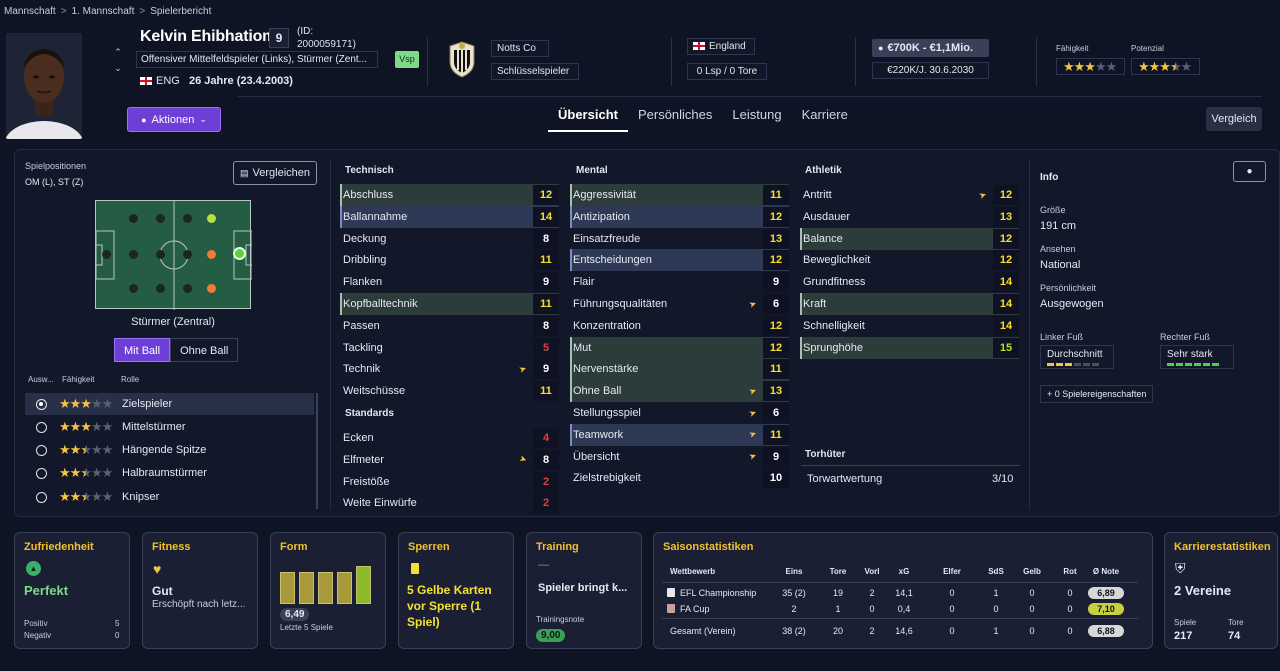 This screenshot has width=1280, height=671. I want to click on vsp-badge: Vsp, so click(407, 59).